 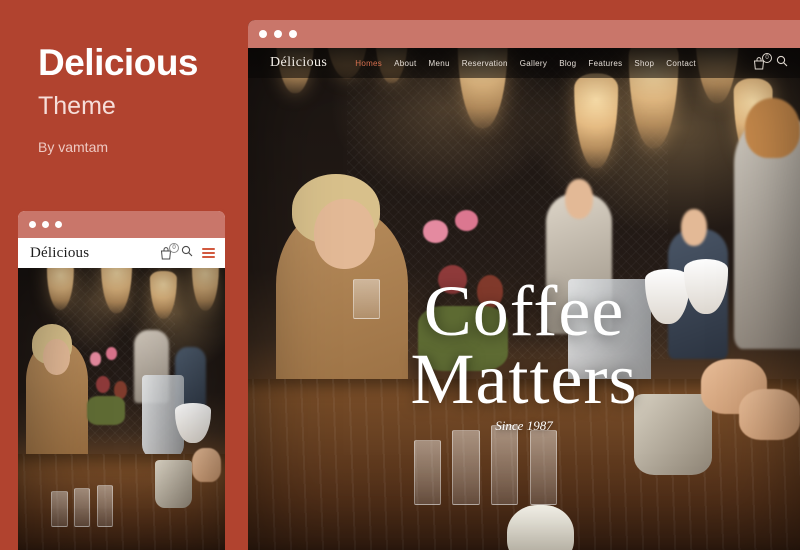 I want to click on desktop-hero-tagline: Since 1987, so click(x=524, y=426).